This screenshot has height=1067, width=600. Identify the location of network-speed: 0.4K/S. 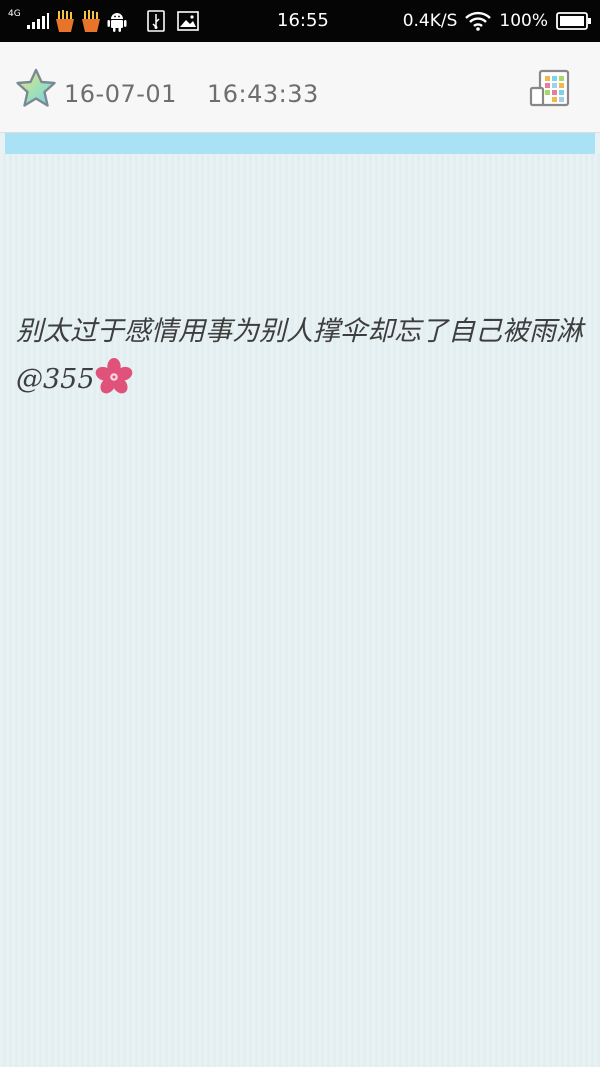
(430, 21).